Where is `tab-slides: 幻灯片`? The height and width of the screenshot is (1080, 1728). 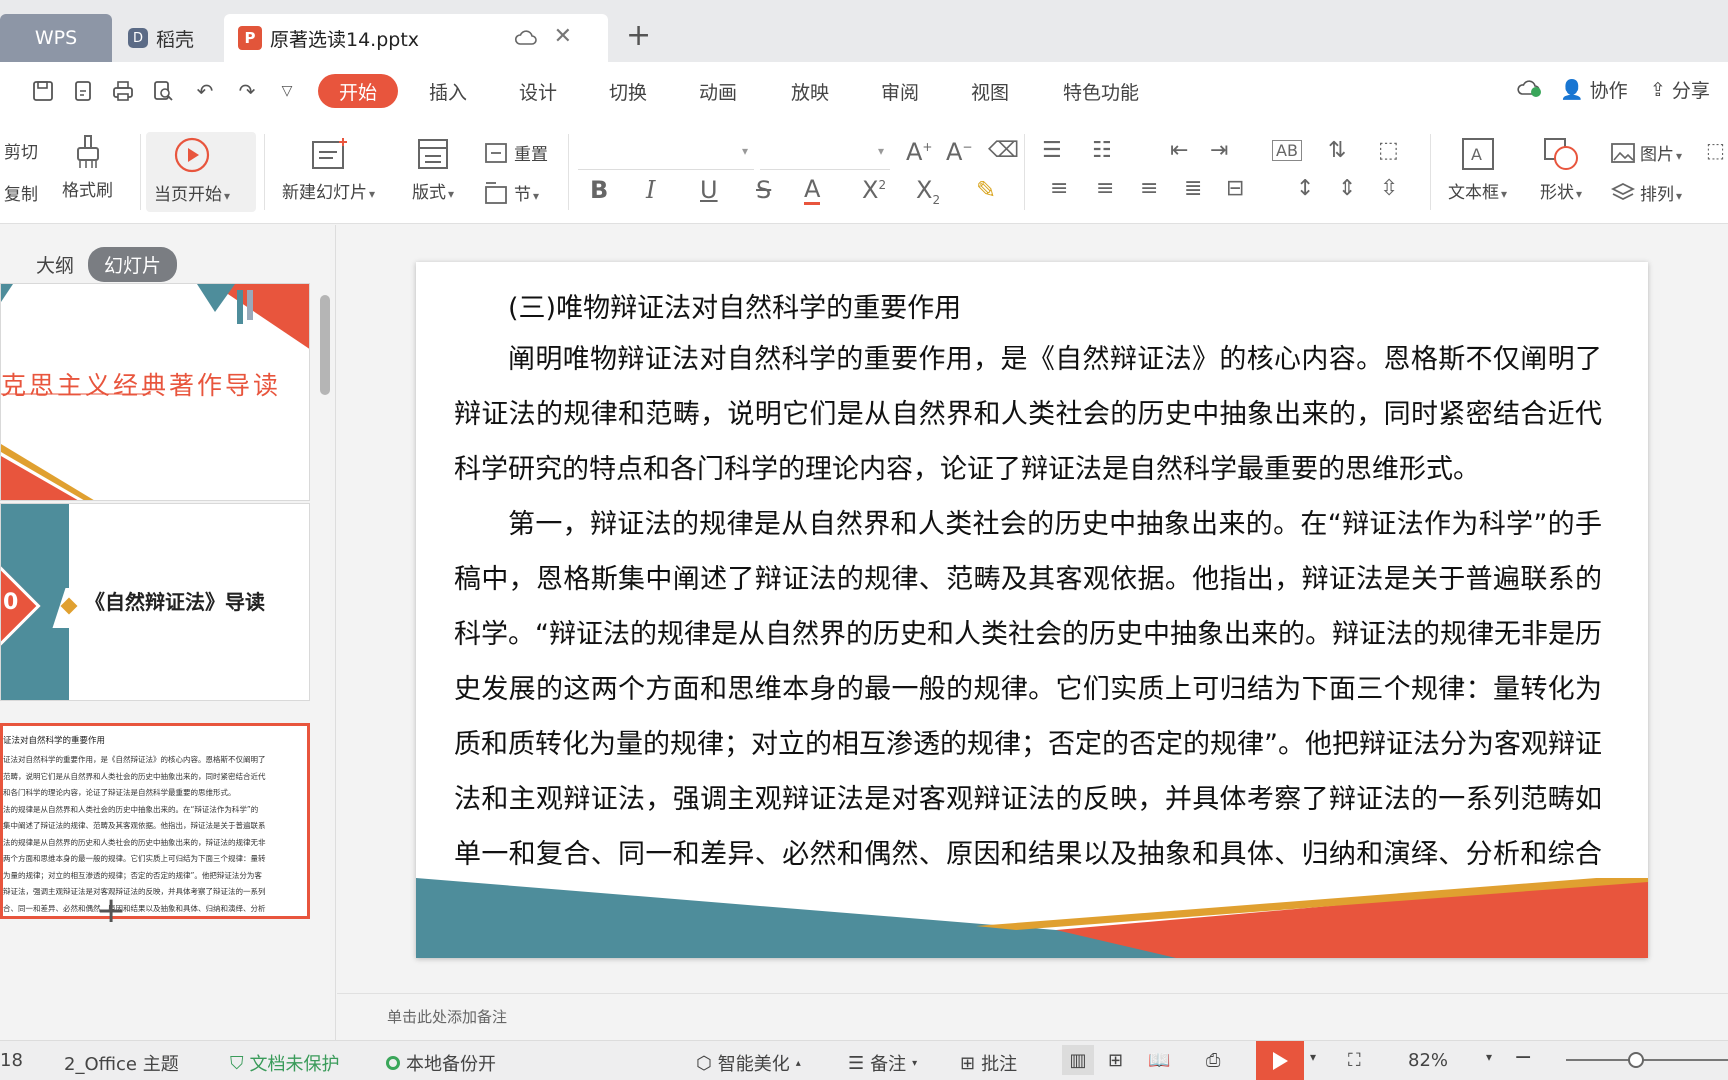 tab-slides: 幻灯片 is located at coordinates (133, 264).